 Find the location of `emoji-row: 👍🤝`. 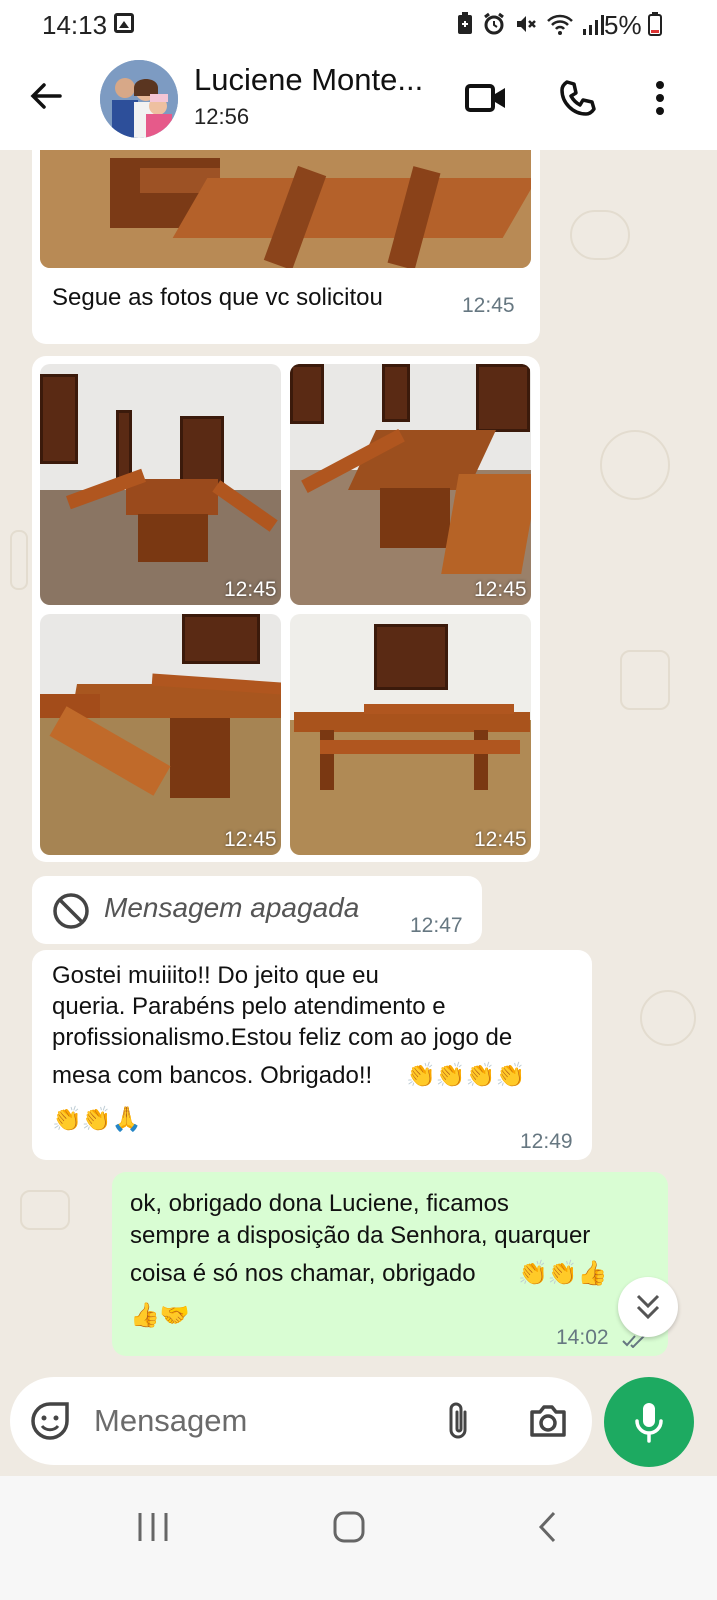

emoji-row: 👍🤝 is located at coordinates (160, 1315).